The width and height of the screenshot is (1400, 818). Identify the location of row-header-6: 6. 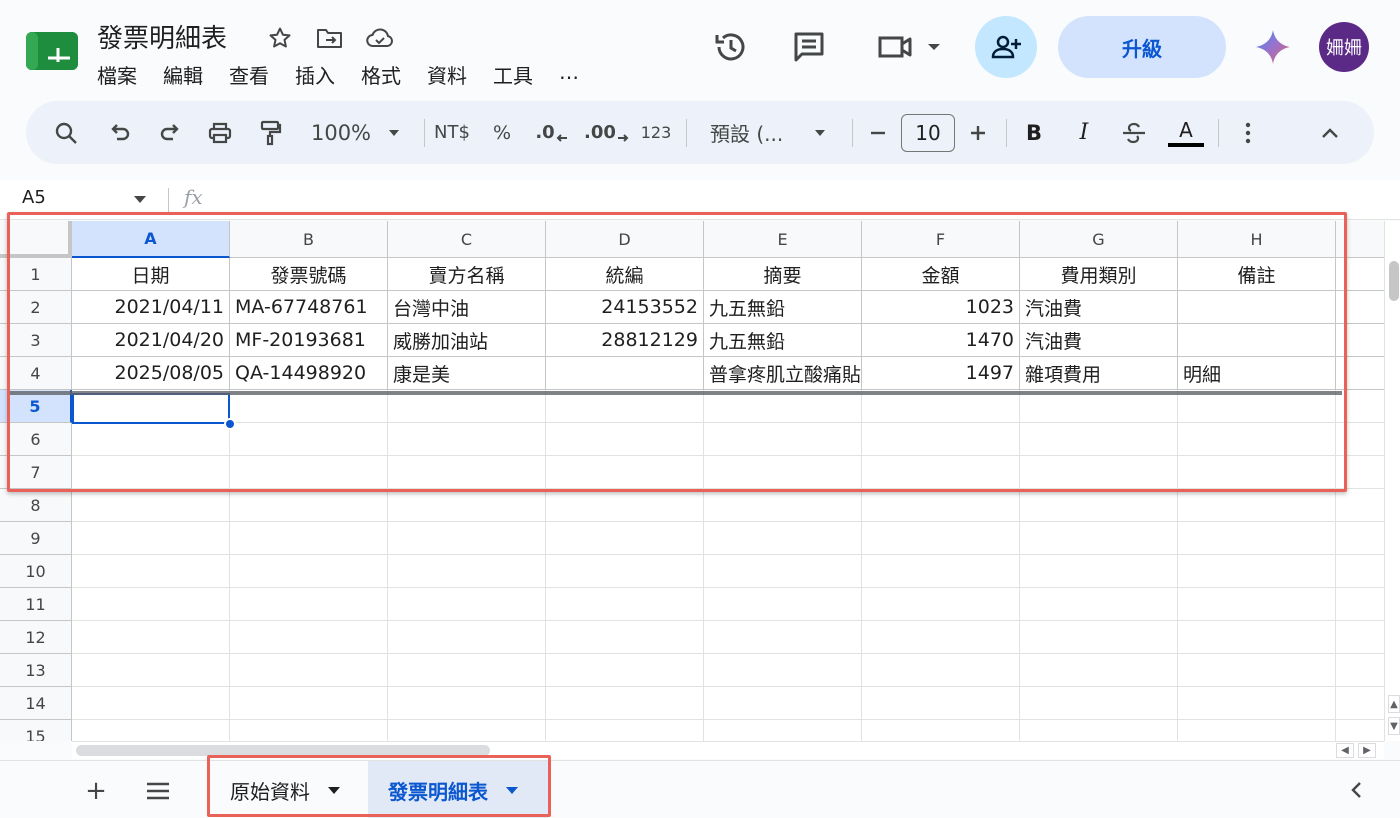
(36, 439).